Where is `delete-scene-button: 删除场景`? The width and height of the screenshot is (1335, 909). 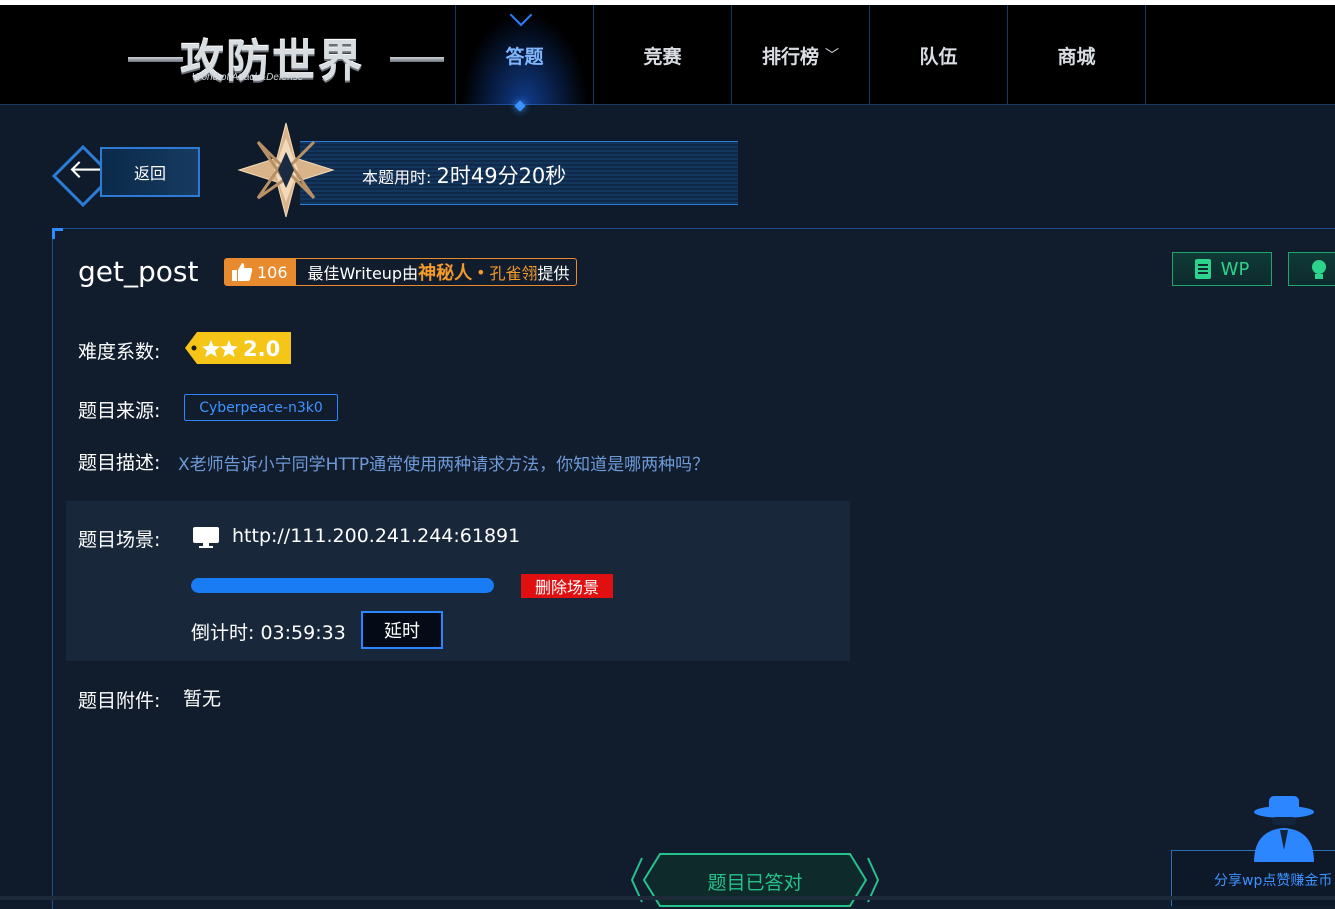 delete-scene-button: 删除场景 is located at coordinates (567, 586).